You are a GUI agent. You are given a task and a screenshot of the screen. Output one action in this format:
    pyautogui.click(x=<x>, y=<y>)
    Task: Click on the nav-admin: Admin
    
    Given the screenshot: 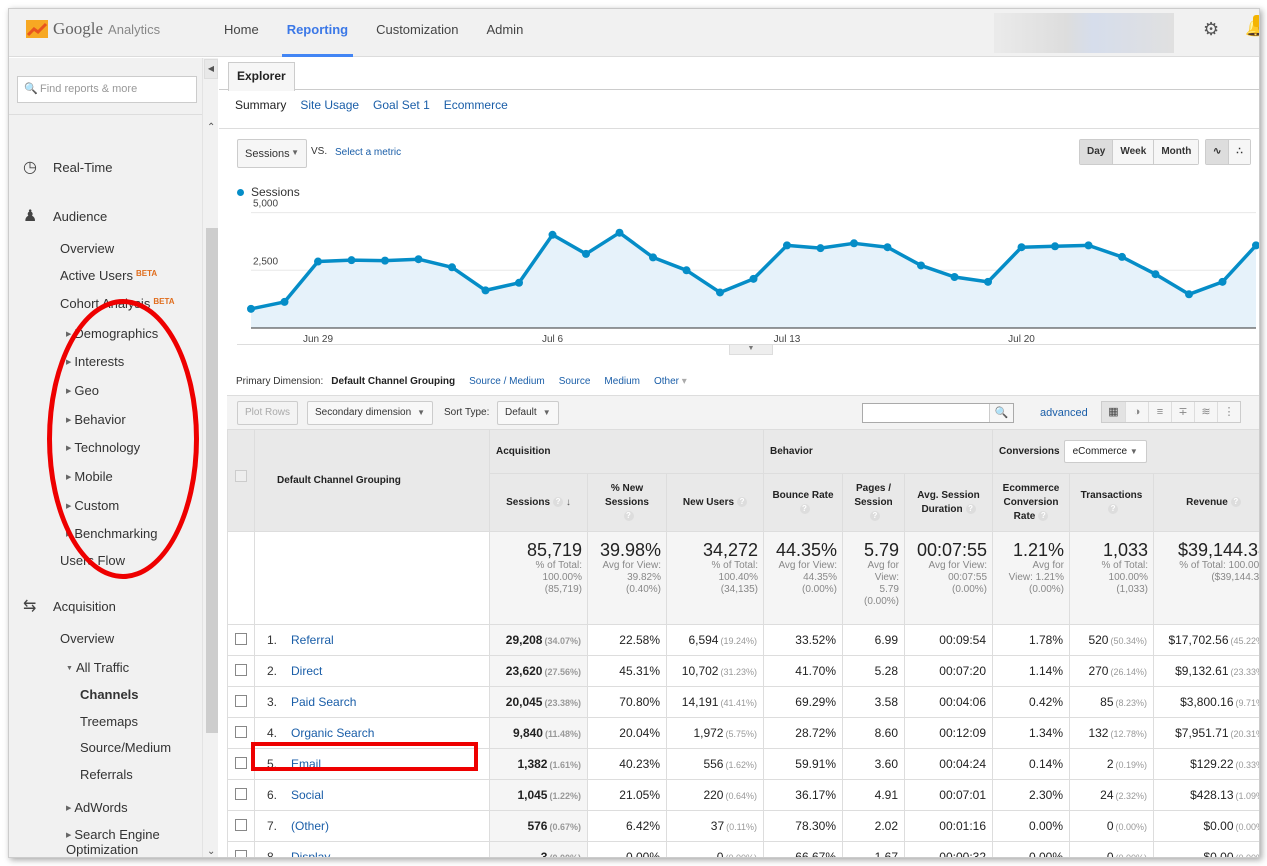 What is the action you would take?
    pyautogui.click(x=504, y=33)
    